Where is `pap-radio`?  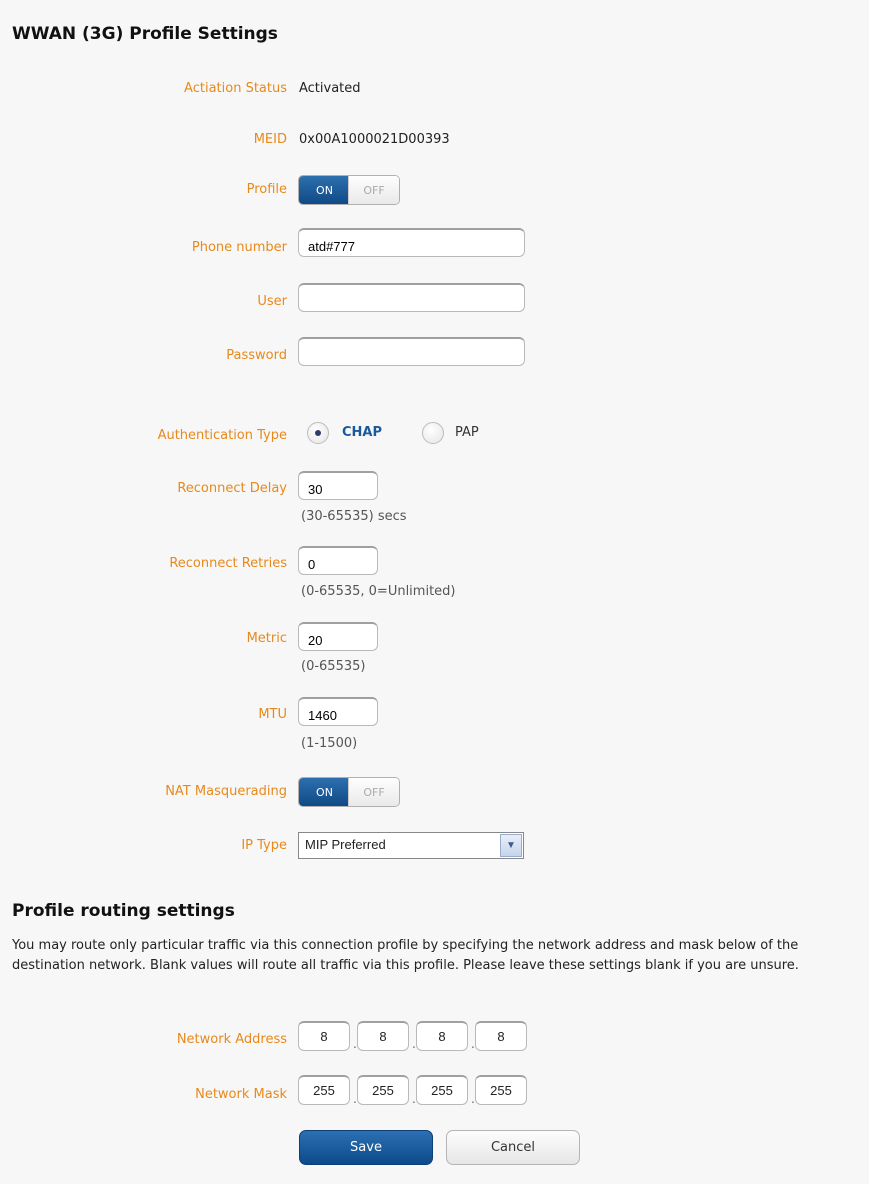 pap-radio is located at coordinates (433, 433).